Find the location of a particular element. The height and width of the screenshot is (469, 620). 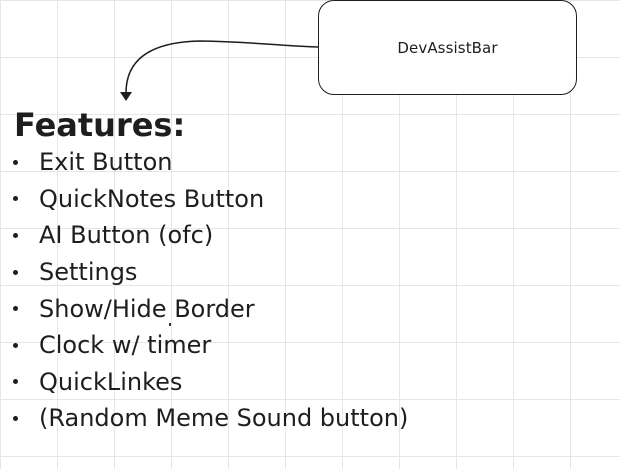

features-heading: Features: is located at coordinates (100, 125).